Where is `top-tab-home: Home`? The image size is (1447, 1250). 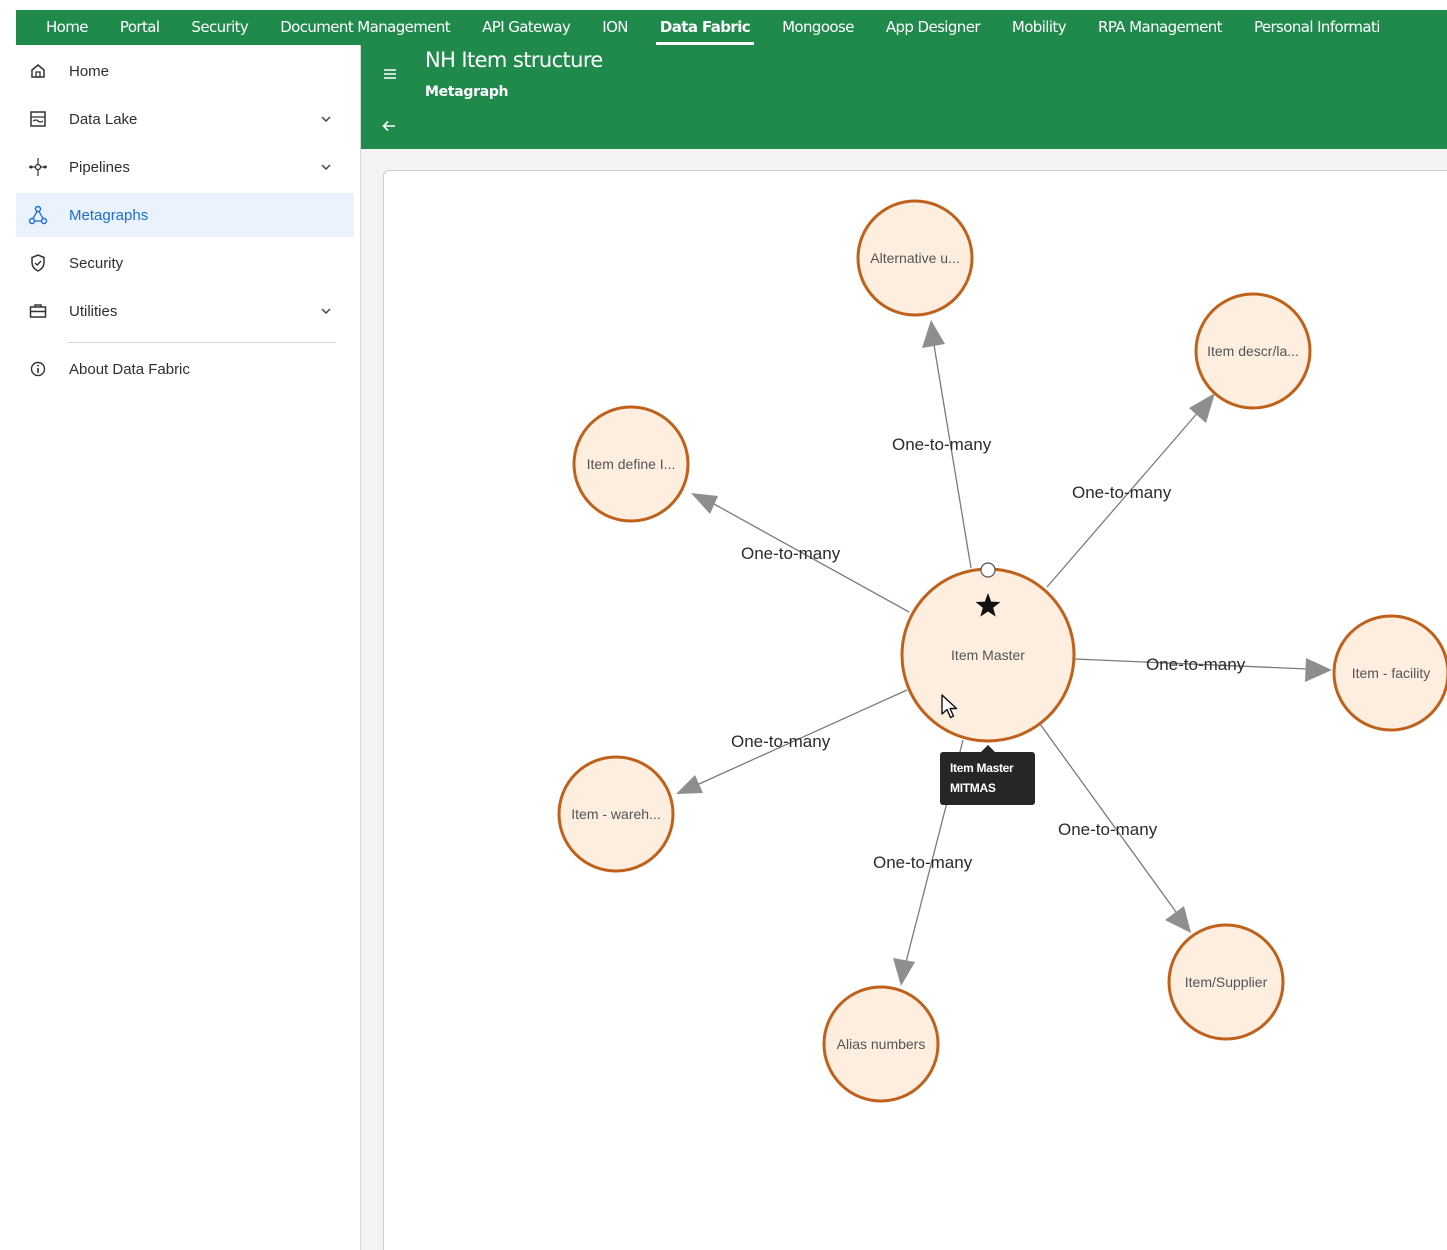
top-tab-home: Home is located at coordinates (60, 27).